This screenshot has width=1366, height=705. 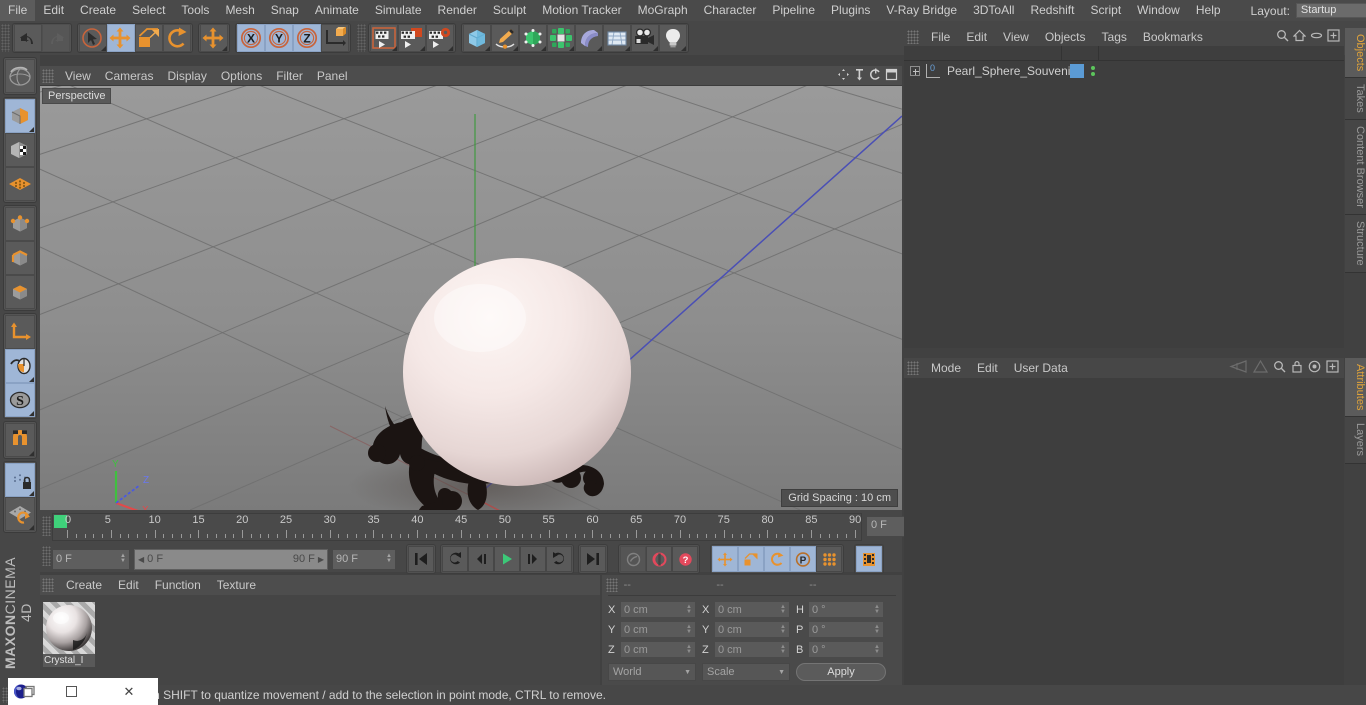 What do you see at coordinates (20, 332) in the screenshot?
I see `axis-modify-icon` at bounding box center [20, 332].